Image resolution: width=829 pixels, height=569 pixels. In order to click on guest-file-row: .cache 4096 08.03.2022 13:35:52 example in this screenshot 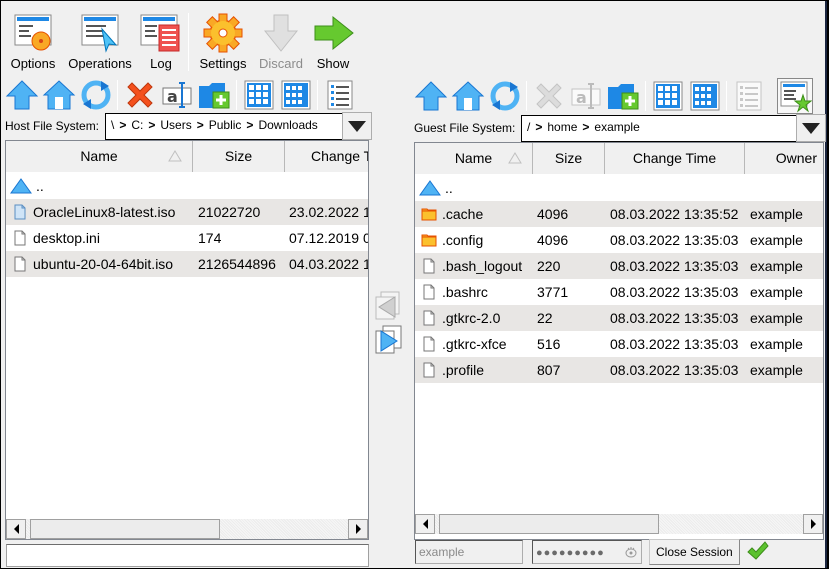, I will do `click(619, 214)`.